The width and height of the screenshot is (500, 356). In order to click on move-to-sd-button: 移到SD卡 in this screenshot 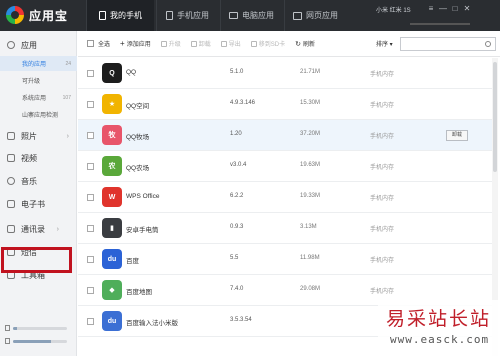, I will do `click(268, 43)`.